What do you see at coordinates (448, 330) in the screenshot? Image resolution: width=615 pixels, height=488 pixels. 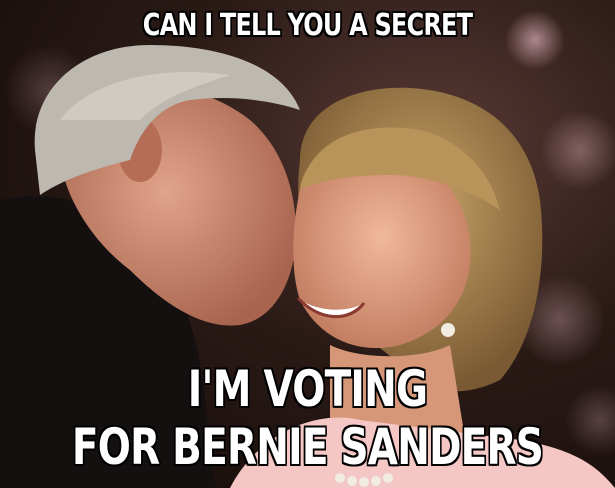 I see `pearl-earring` at bounding box center [448, 330].